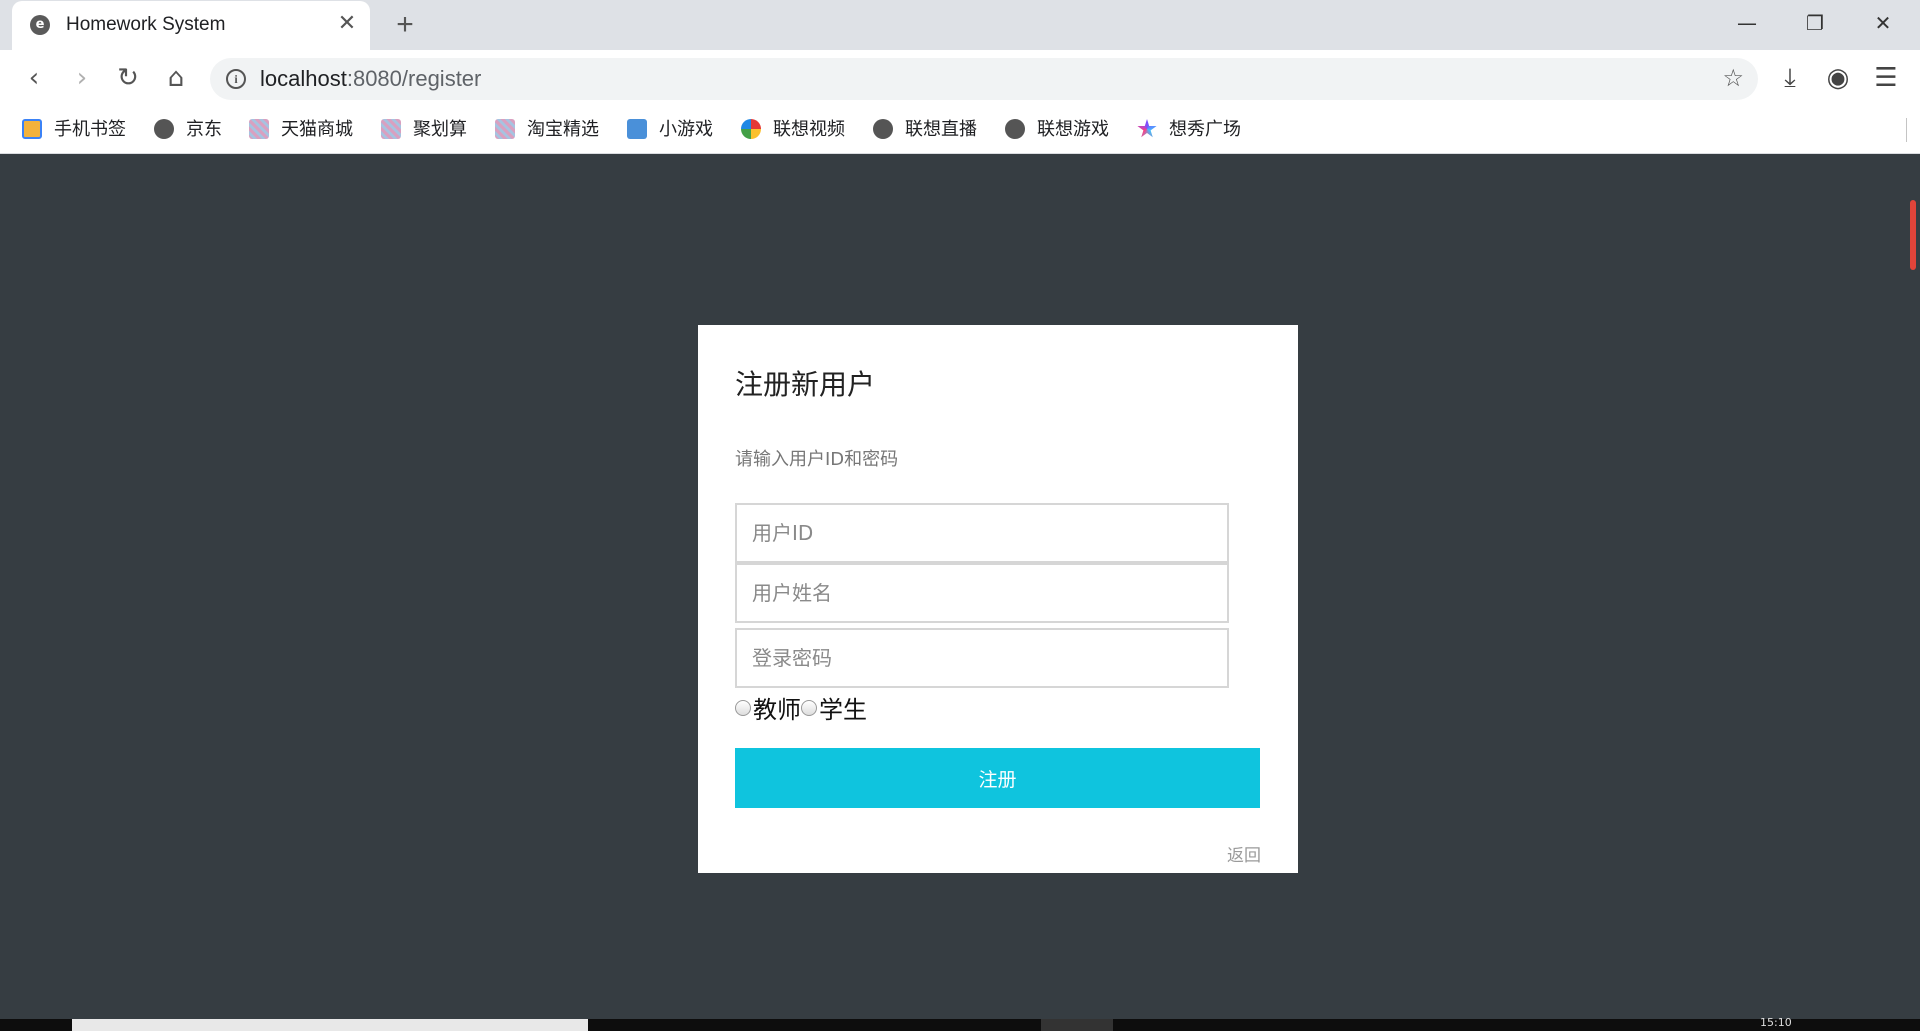  I want to click on back-button: ‹, so click(34, 78).